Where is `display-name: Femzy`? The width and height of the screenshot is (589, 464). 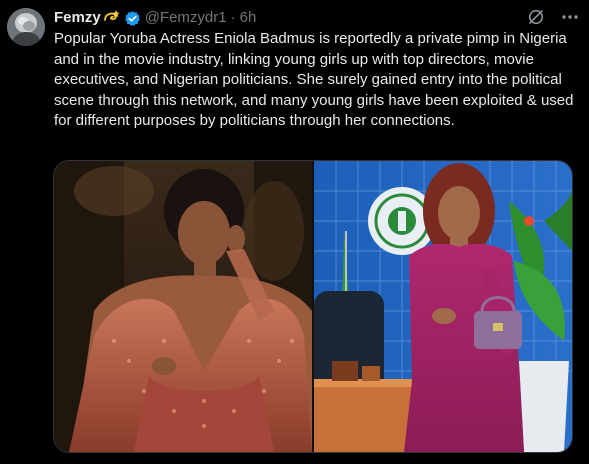
display-name: Femzy is located at coordinates (77, 18).